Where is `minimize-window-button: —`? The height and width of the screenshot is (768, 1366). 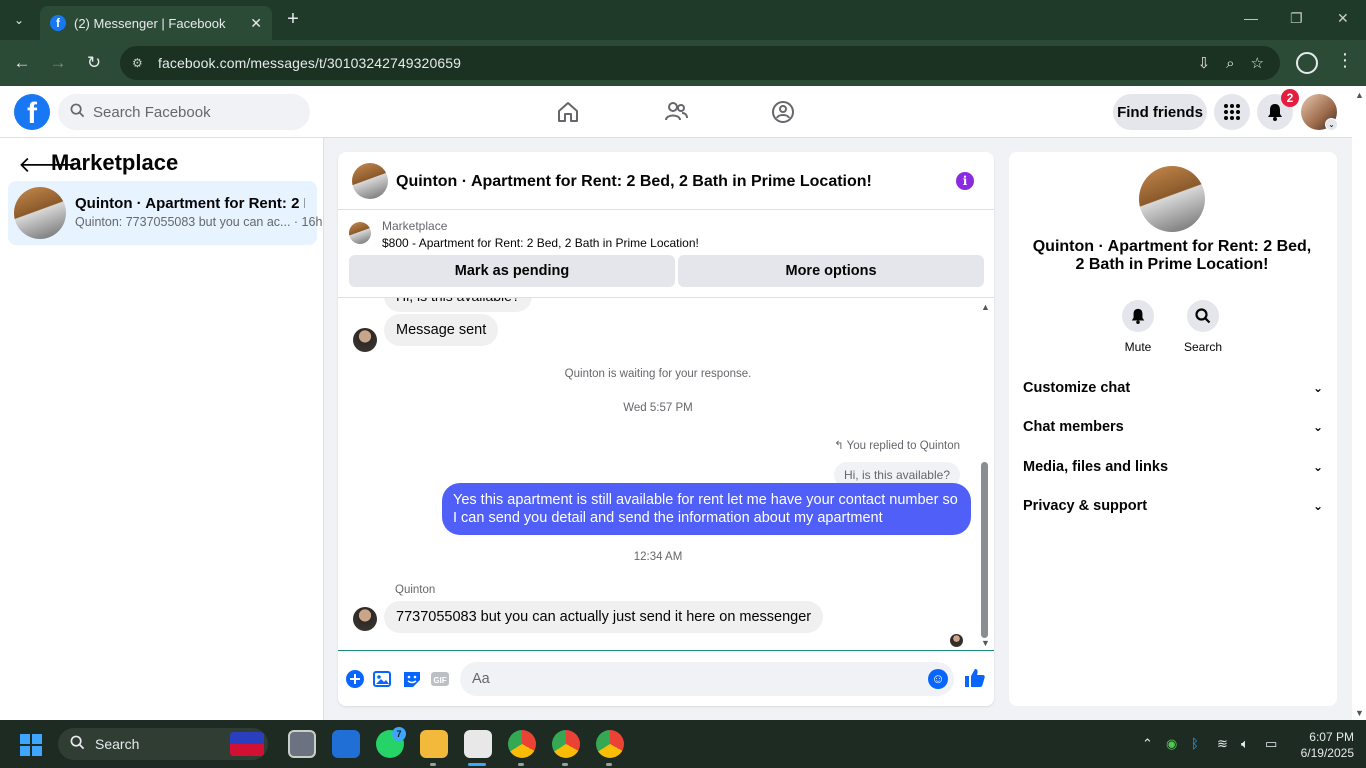
minimize-window-button: — is located at coordinates (1251, 18).